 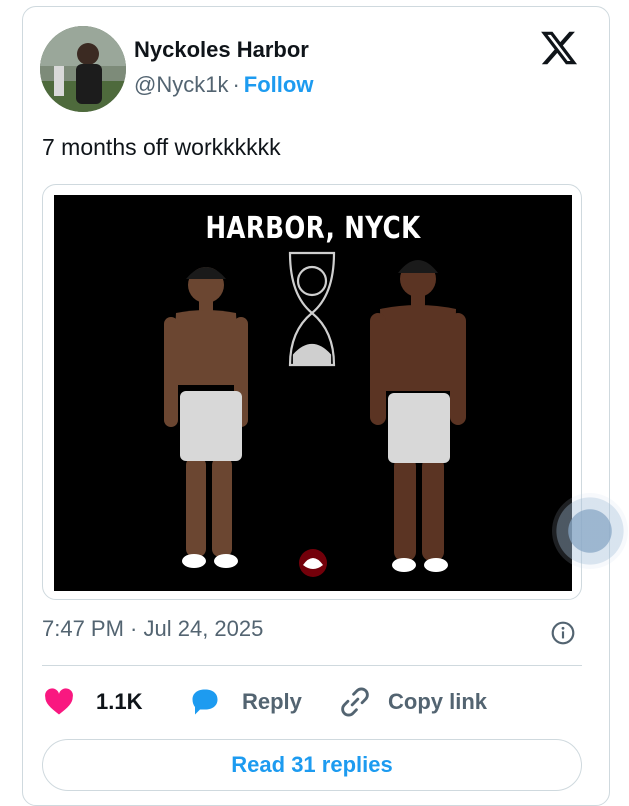 I want to click on tweet-timestamp: 7:47 PM · Jul 24, 2025, so click(x=152, y=629).